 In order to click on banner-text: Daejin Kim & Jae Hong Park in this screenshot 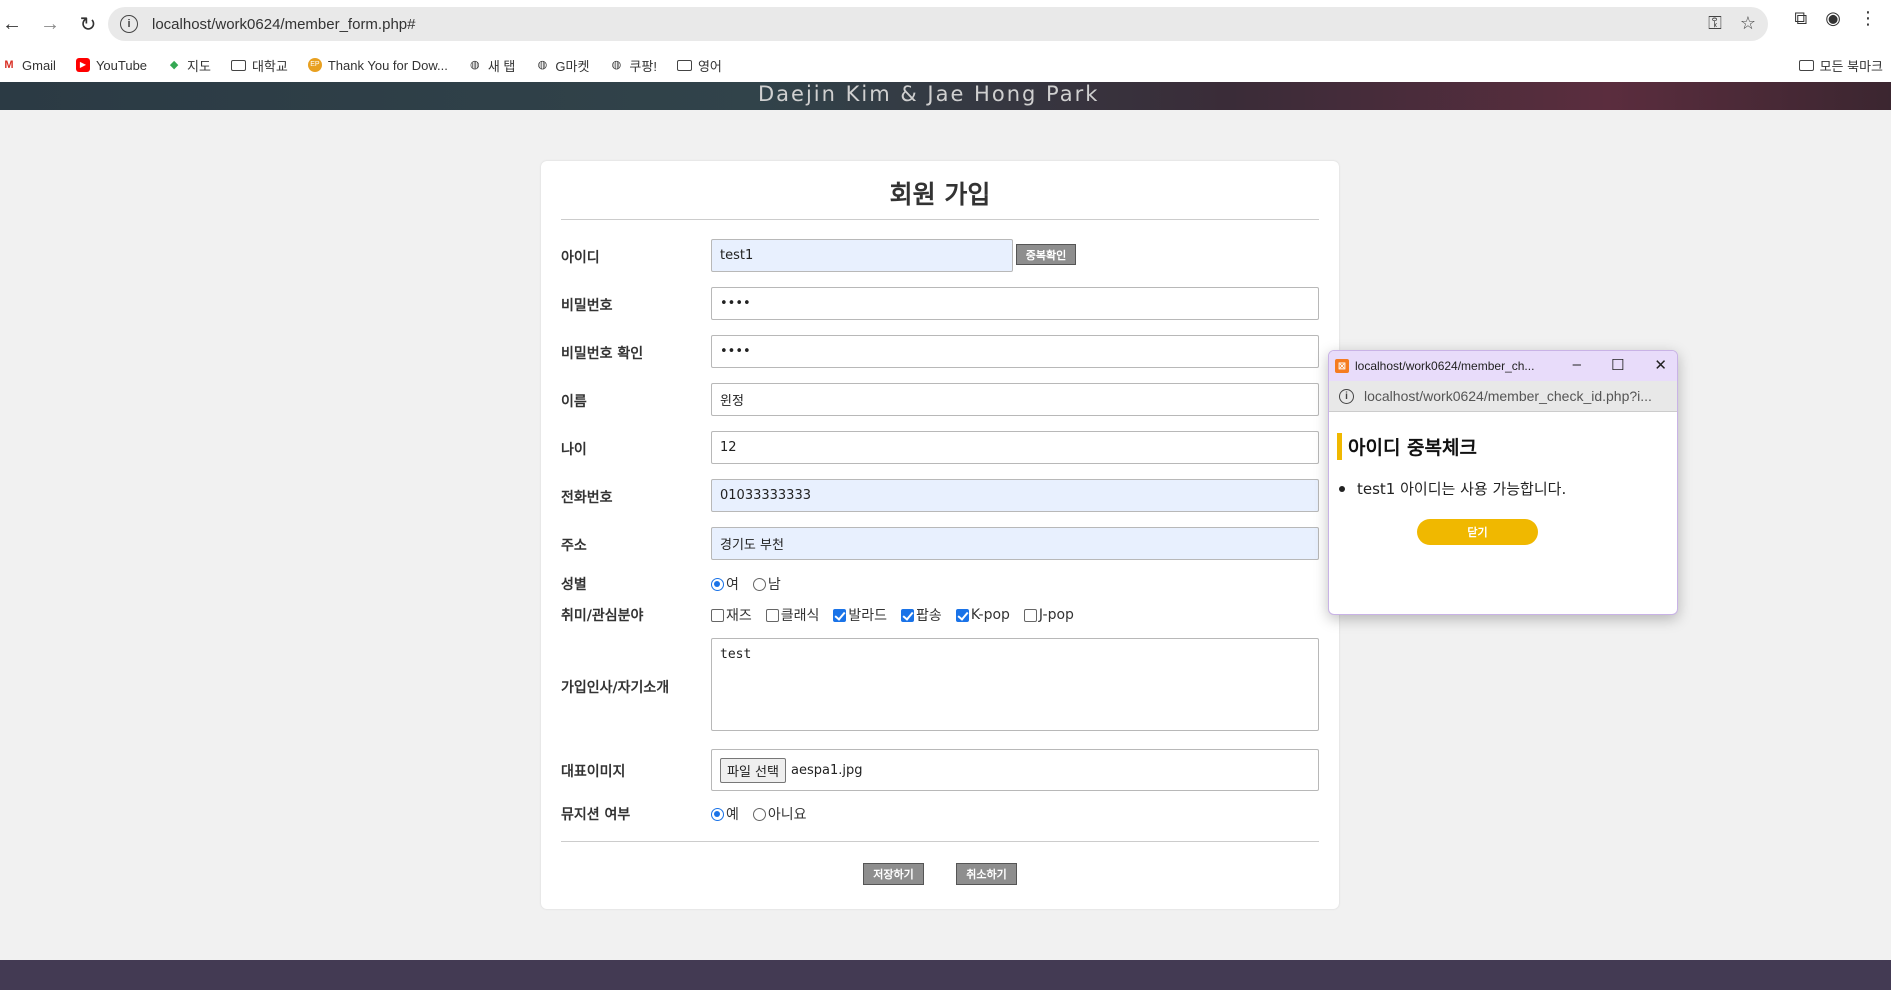, I will do `click(929, 94)`.